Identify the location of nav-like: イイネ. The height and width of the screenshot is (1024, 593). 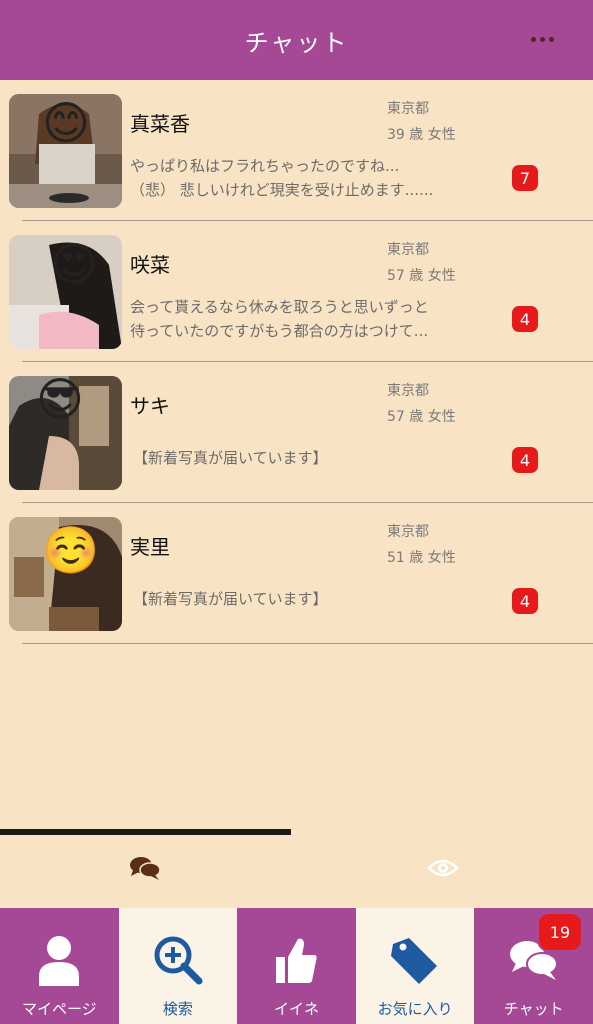
(296, 966).